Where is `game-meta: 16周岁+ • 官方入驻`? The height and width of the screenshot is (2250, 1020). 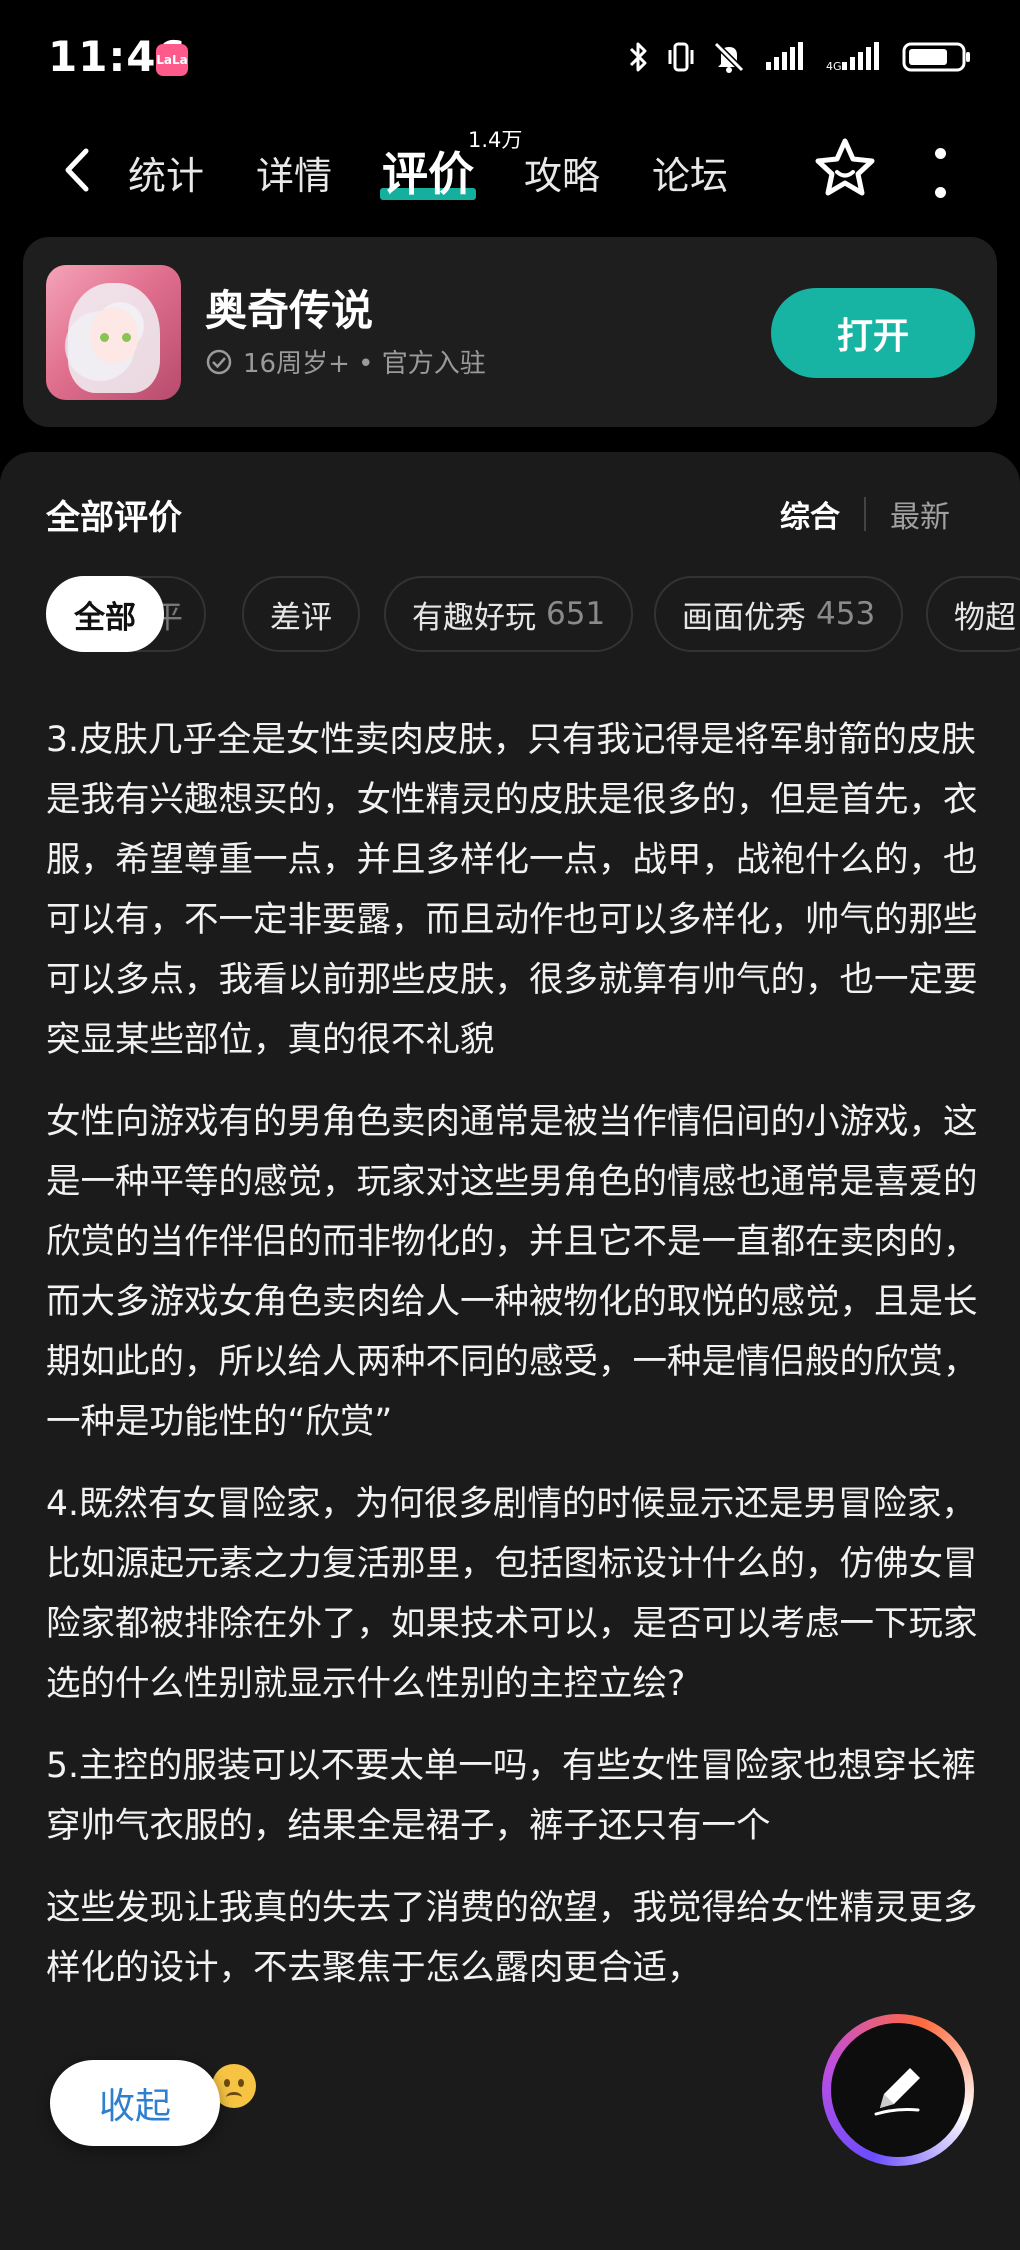 game-meta: 16周岁+ • 官方入驻 is located at coordinates (345, 361).